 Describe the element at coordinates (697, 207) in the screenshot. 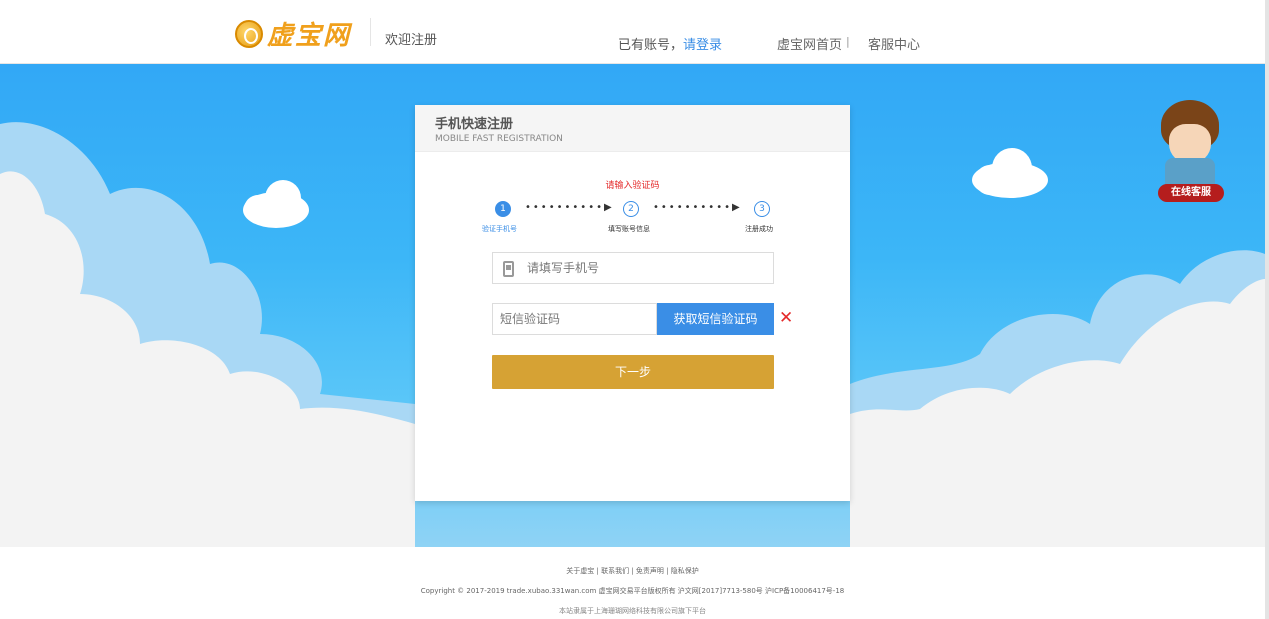

I see `step-connector-2: ••••••••••▶` at that location.